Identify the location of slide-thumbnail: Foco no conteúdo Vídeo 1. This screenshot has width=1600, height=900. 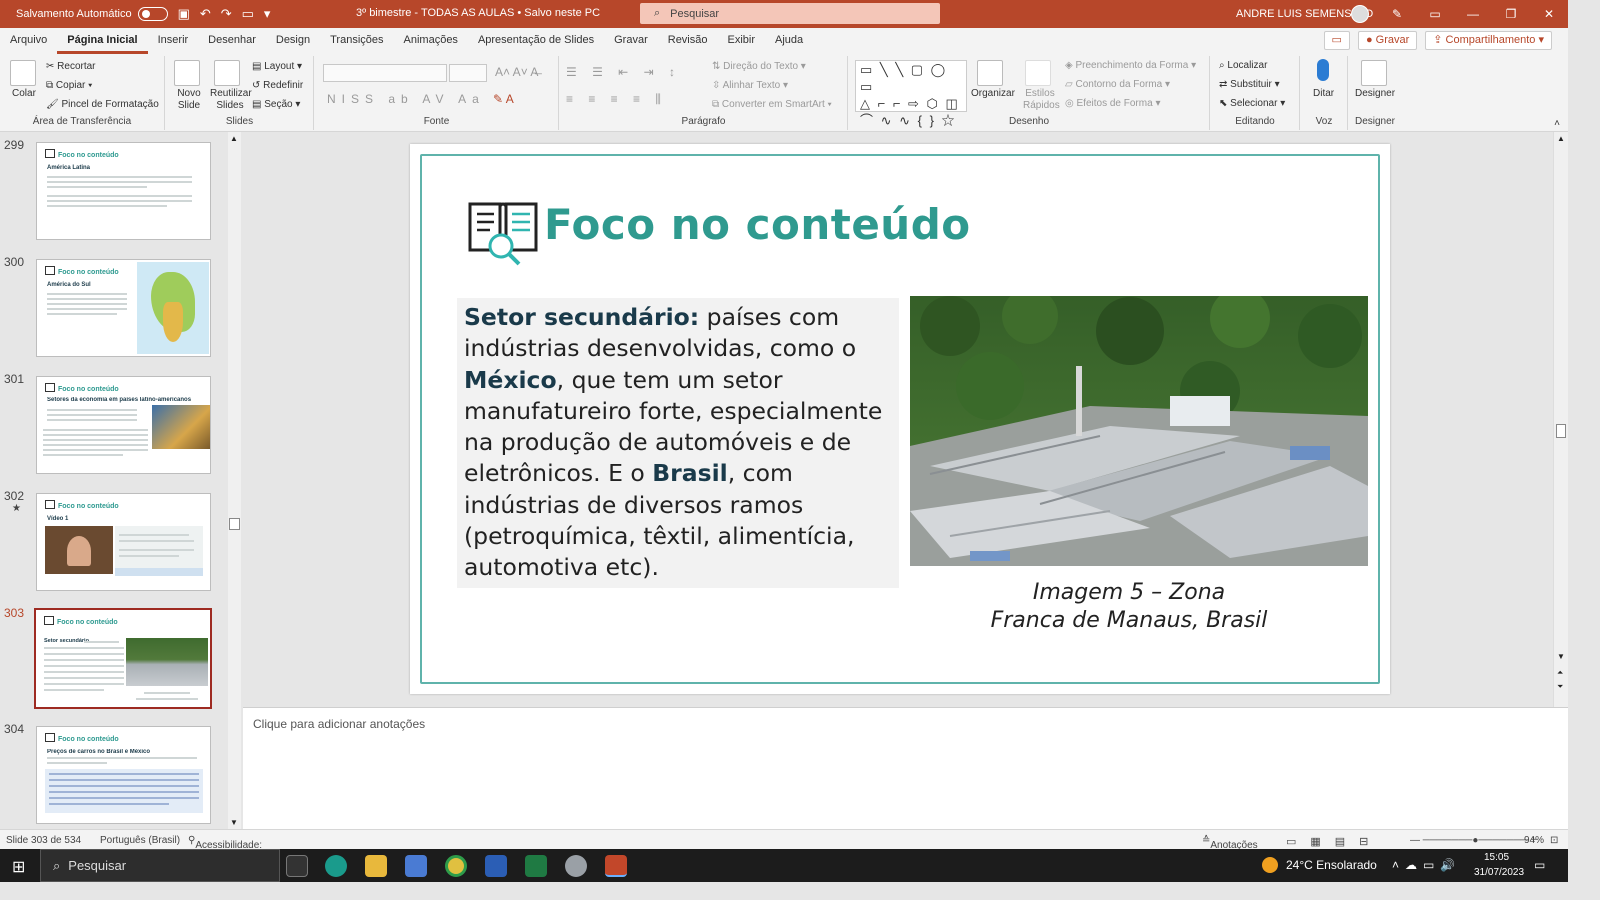
(123, 542).